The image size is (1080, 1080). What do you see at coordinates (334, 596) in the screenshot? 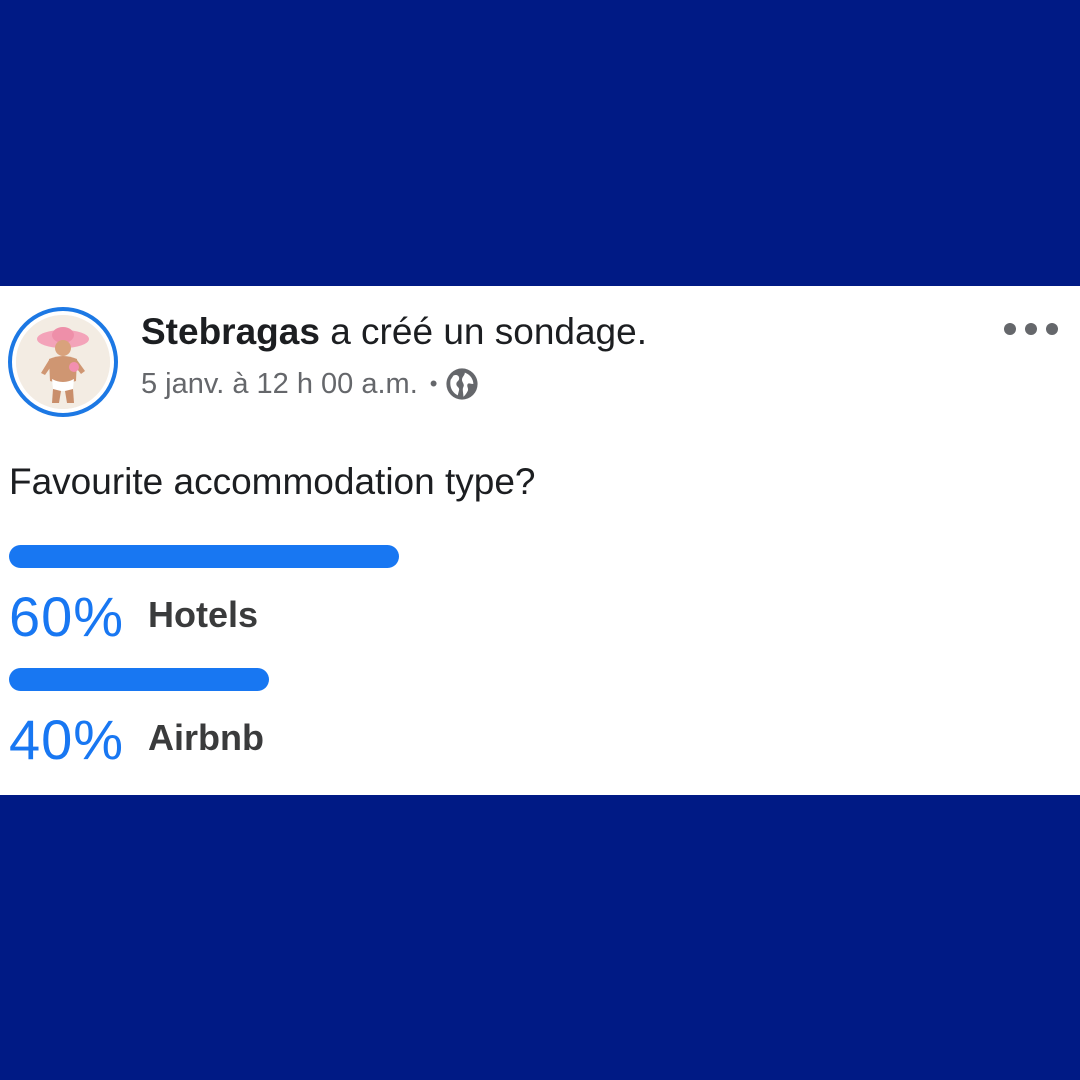
I see `poll-option-hotels: 60% Hotels` at bounding box center [334, 596].